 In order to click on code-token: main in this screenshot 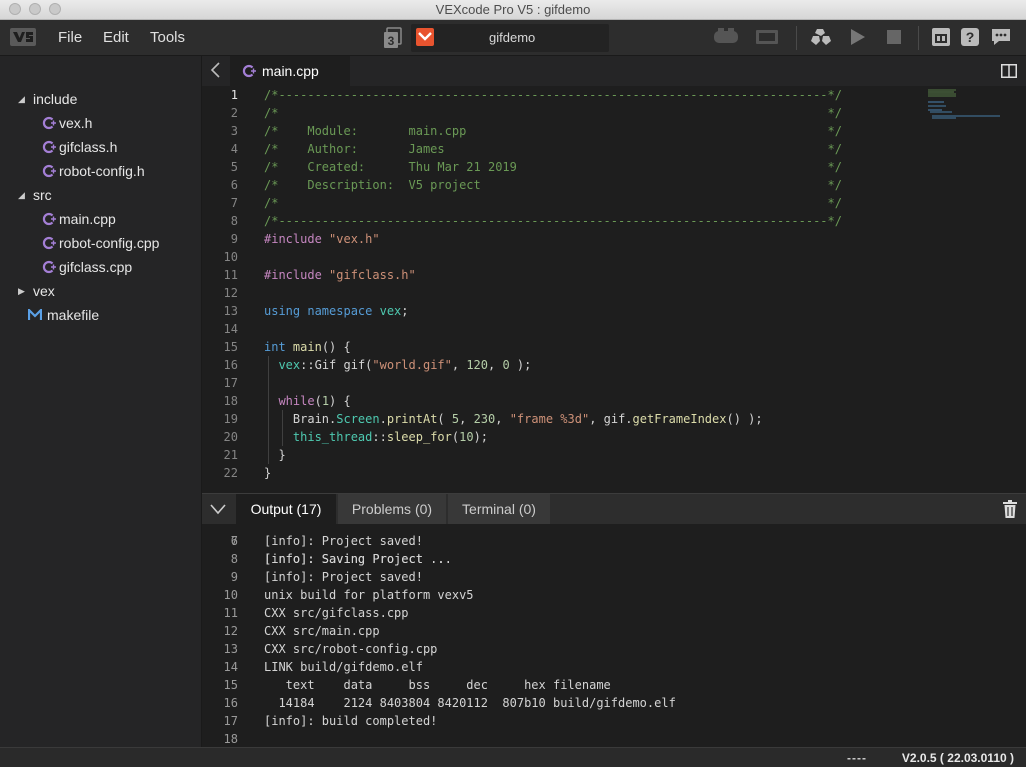, I will do `click(307, 347)`.